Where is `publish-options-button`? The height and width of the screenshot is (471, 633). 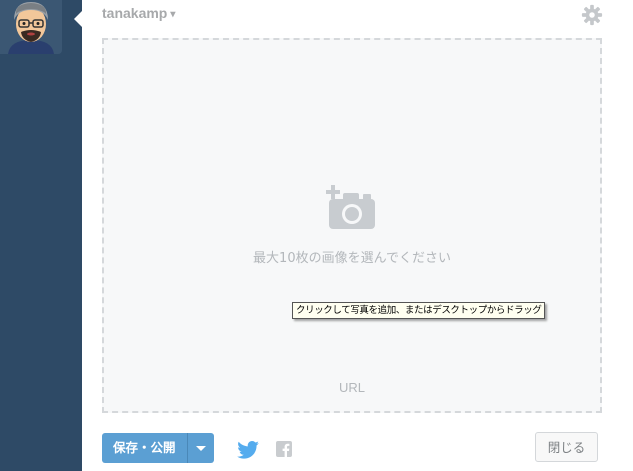
publish-options-button is located at coordinates (200, 448).